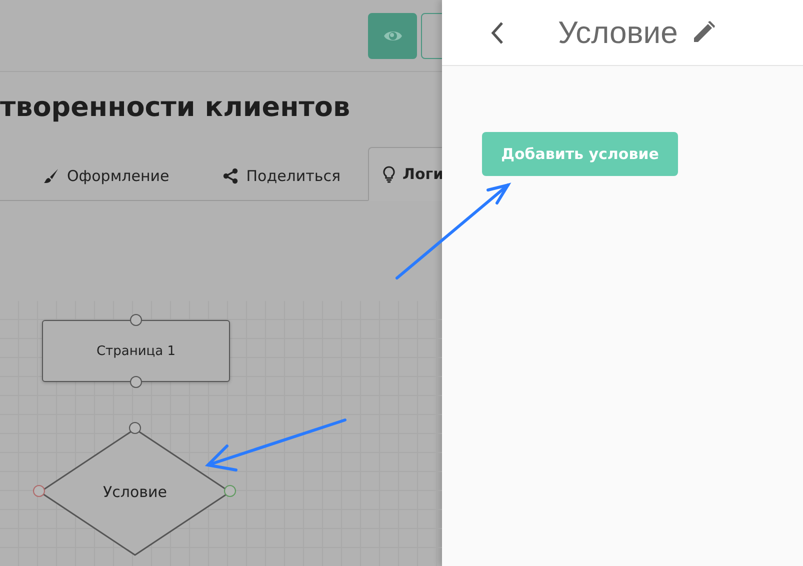 This screenshot has width=803, height=566. I want to click on share-icon, so click(230, 176).